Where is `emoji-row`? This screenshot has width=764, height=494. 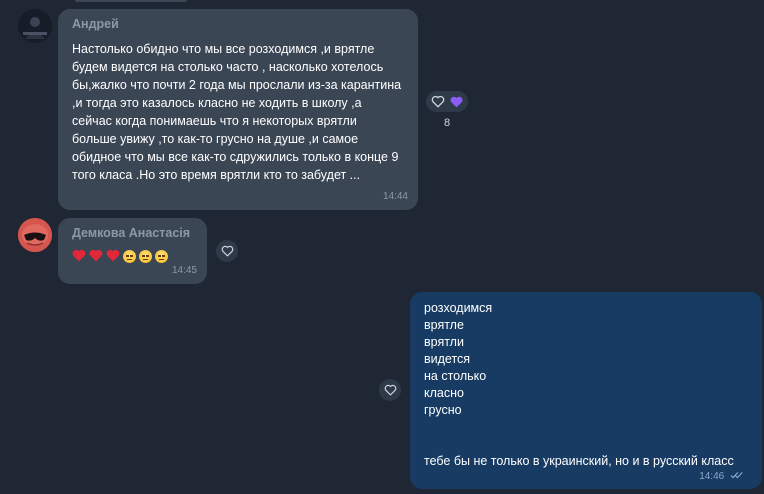 emoji-row is located at coordinates (132, 256).